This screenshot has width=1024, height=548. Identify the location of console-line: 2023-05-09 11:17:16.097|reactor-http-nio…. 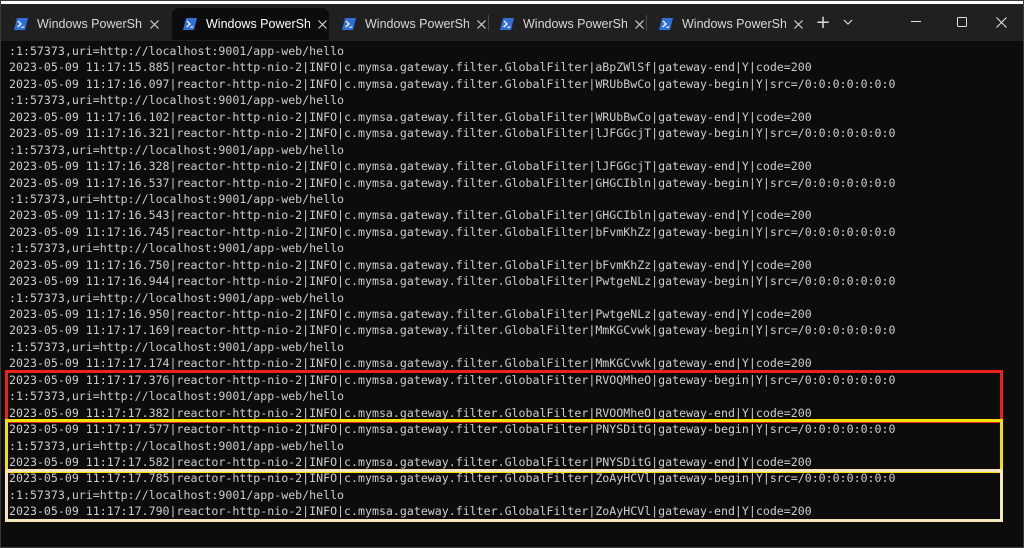
(452, 83).